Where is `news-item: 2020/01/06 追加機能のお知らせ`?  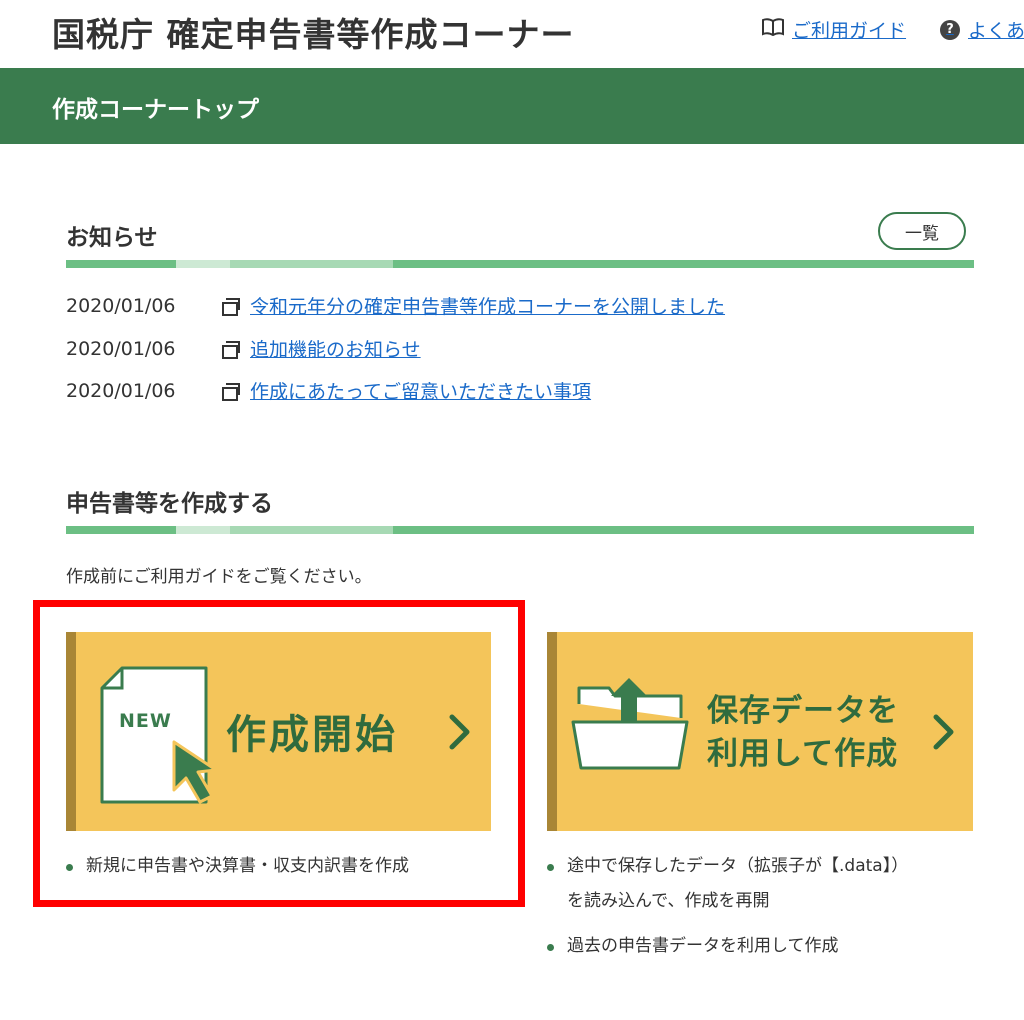 news-item: 2020/01/06 追加機能のお知らせ is located at coordinates (243, 348).